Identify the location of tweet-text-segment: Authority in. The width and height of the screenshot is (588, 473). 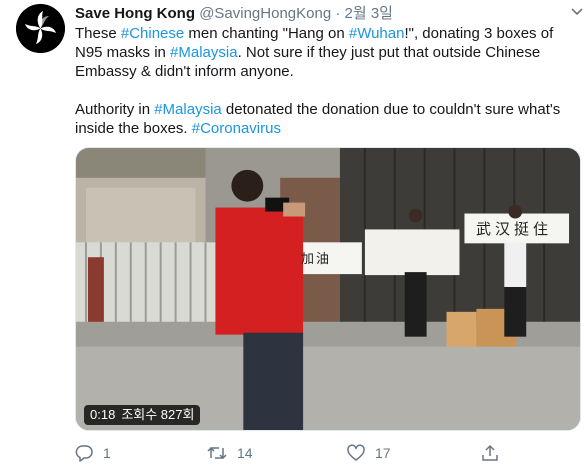
(115, 109).